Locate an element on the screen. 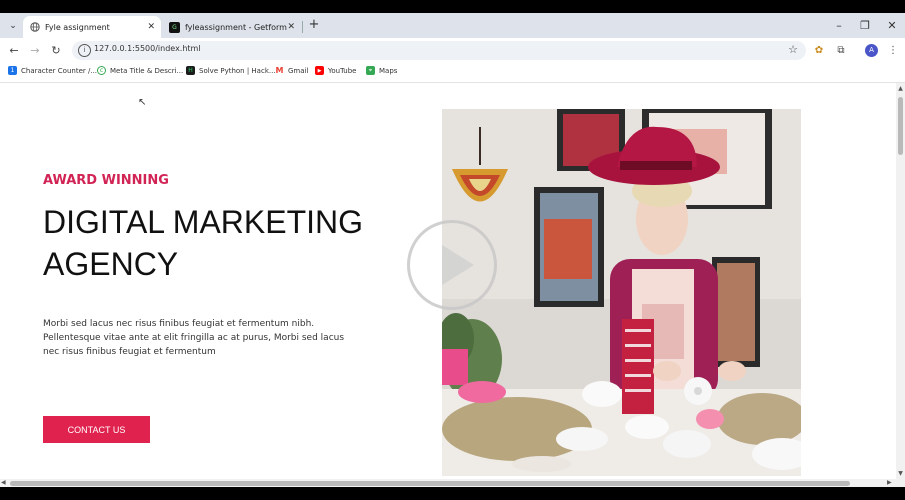 This screenshot has width=905, height=500. tab-getform: G fyleassignment - Getform.io ✕ is located at coordinates (232, 27).